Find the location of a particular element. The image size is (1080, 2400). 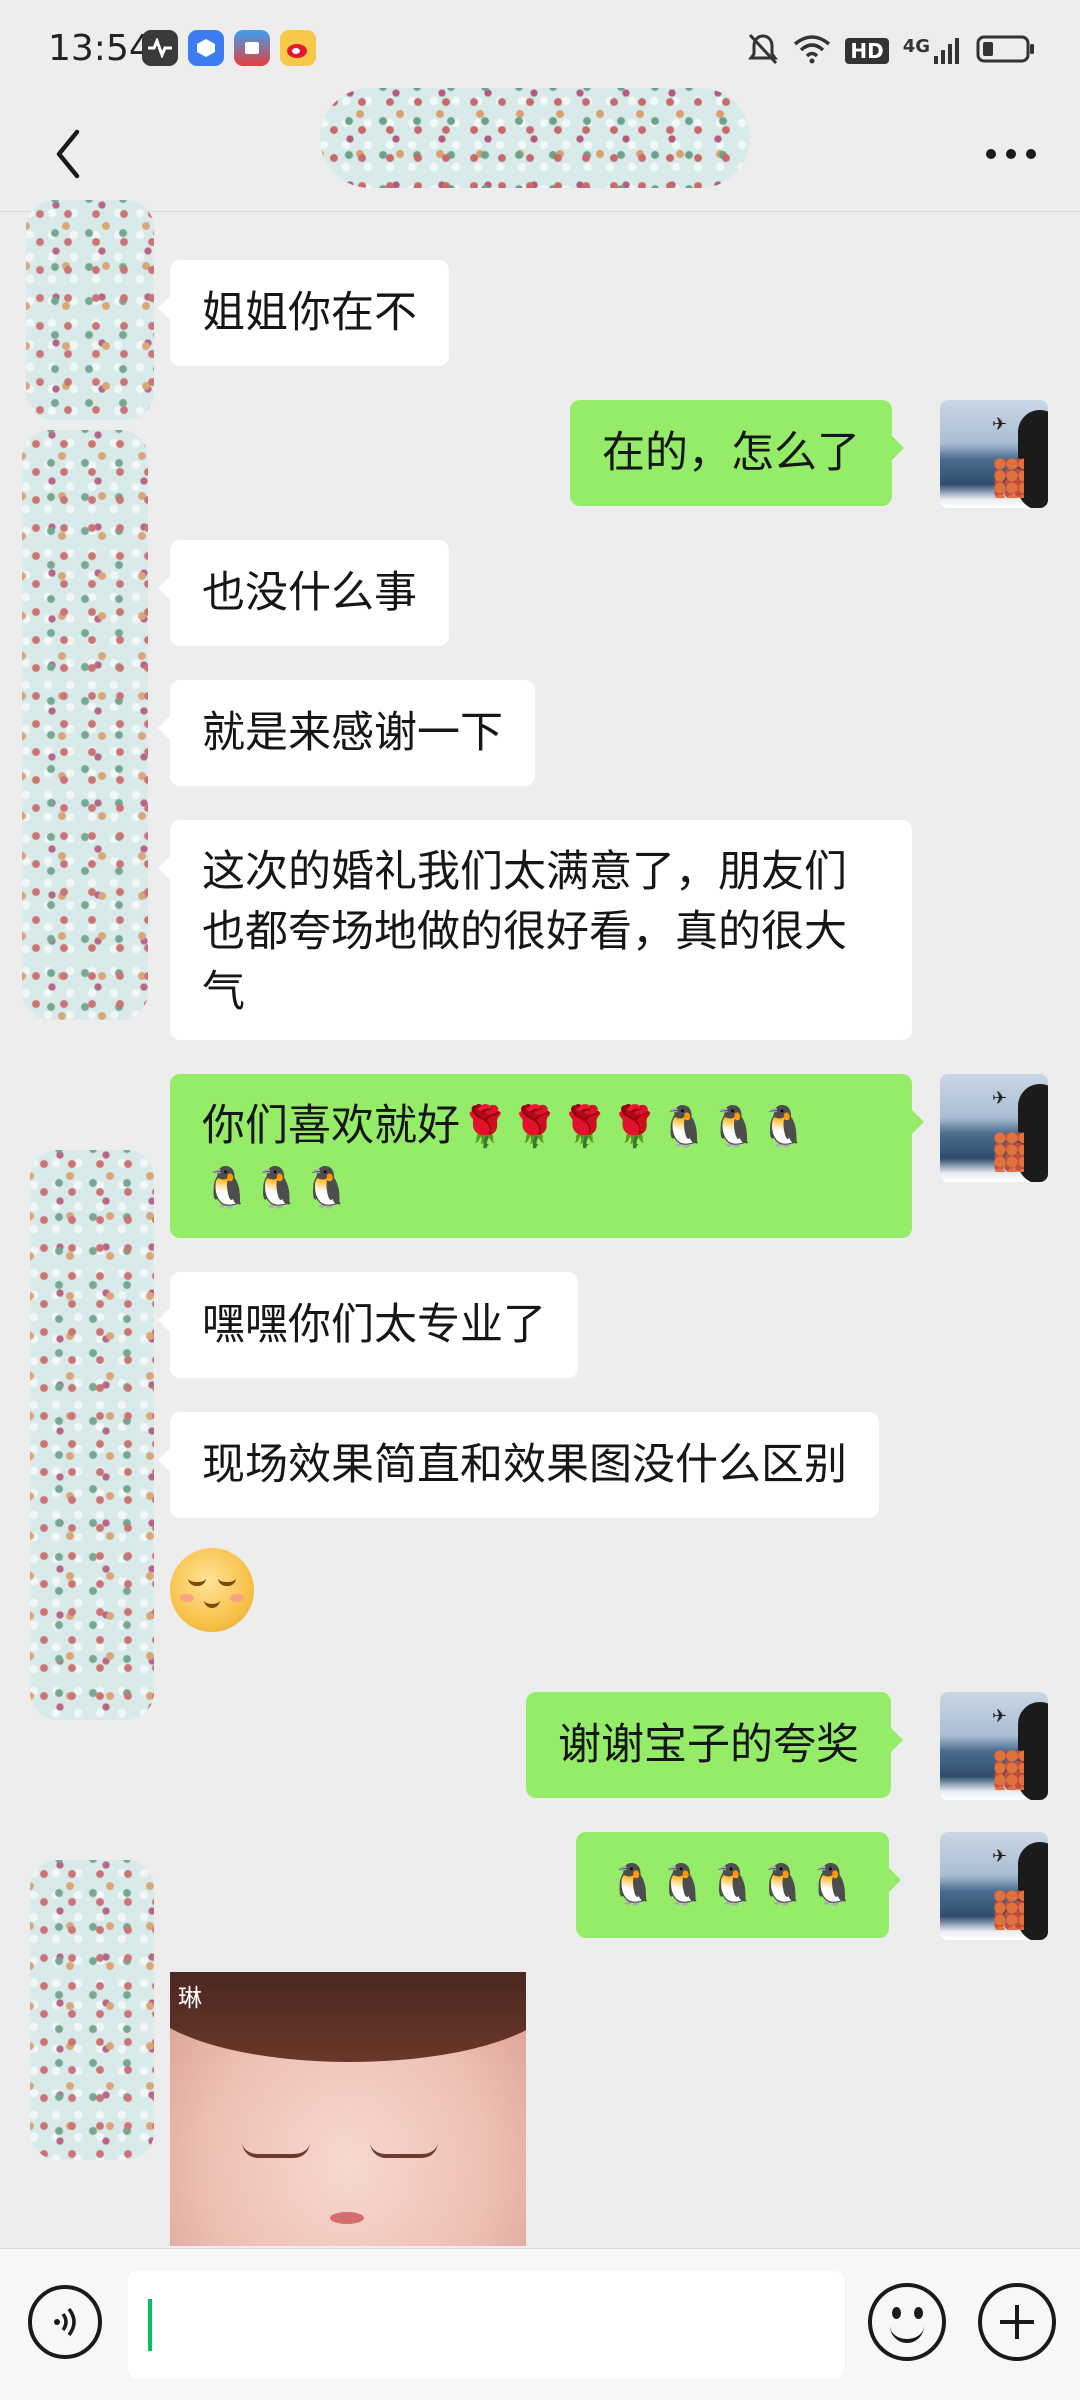

message-text: 在的，怎么了 is located at coordinates (731, 453).